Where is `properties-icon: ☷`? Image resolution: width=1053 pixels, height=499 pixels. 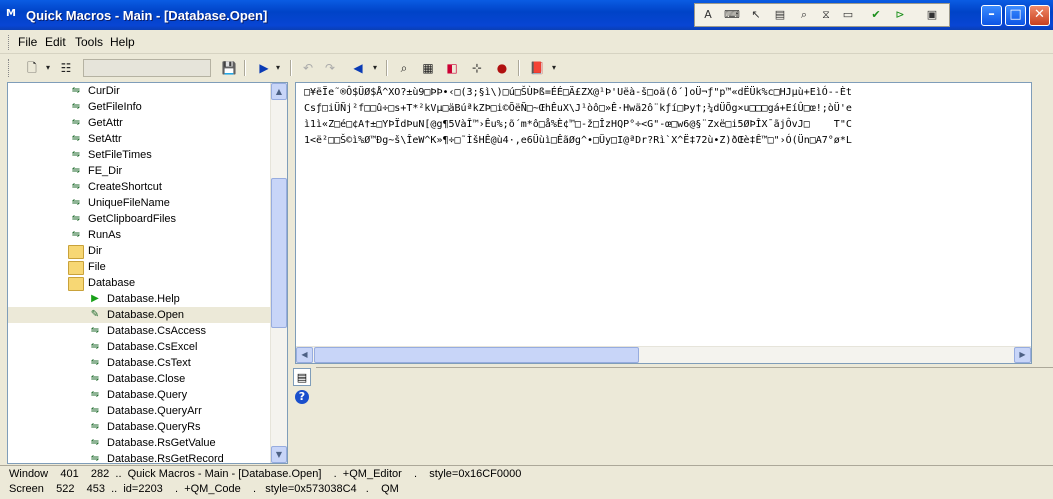 properties-icon: ☷ is located at coordinates (66, 68).